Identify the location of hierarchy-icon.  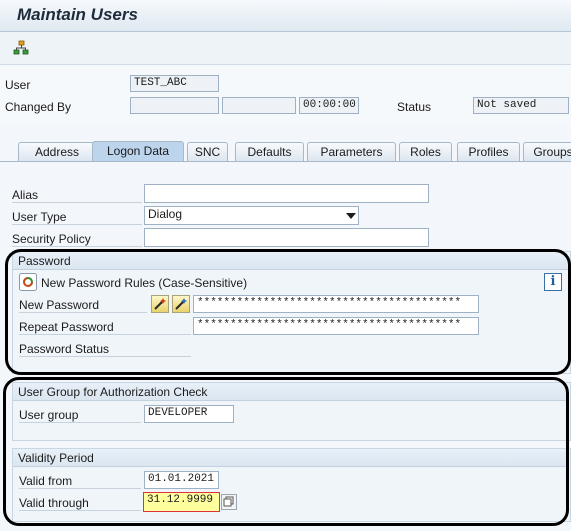
(21, 48).